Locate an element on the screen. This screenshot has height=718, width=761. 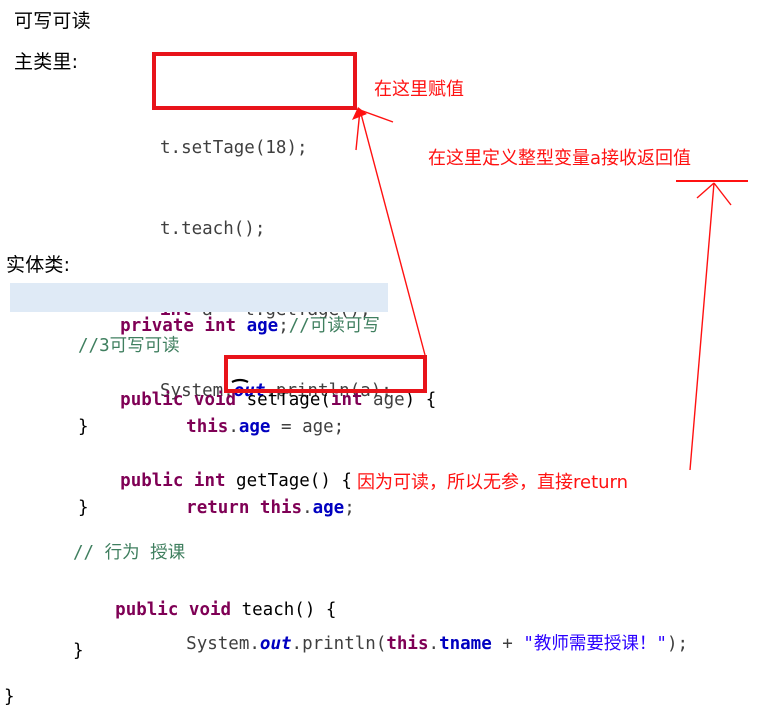
annotation-assign-here: 在这里赋值 is located at coordinates (419, 89).